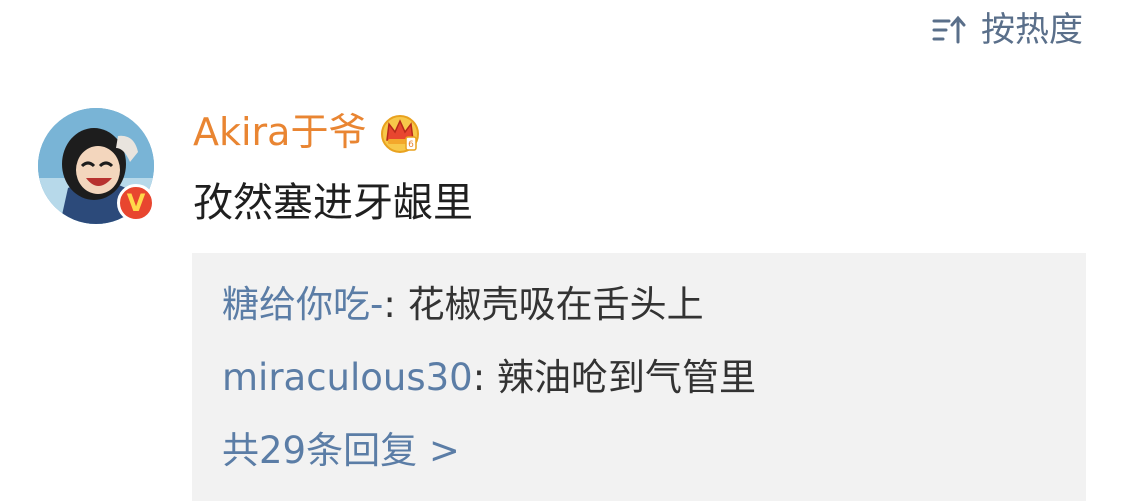 This screenshot has height=501, width=1125. I want to click on reply-text: 花椒壳吸在舌头上, so click(555, 304).